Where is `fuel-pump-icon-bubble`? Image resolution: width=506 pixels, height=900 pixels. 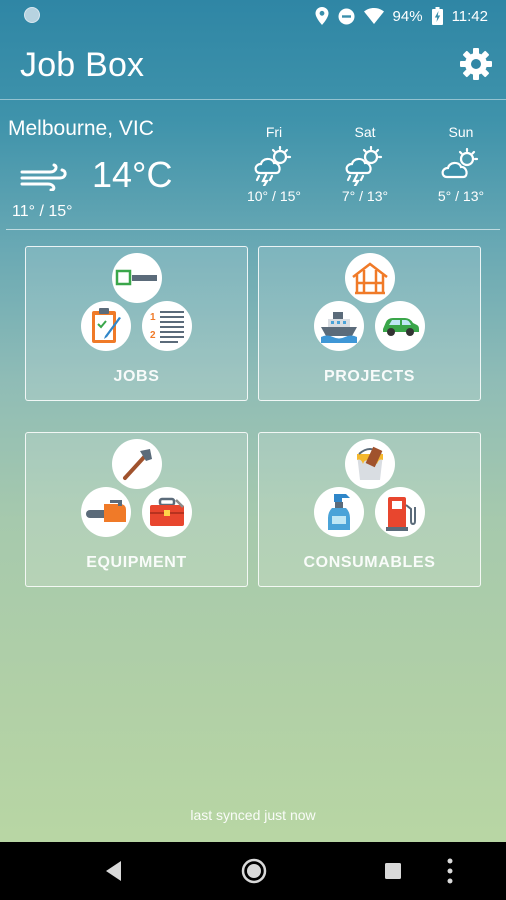 fuel-pump-icon-bubble is located at coordinates (400, 512).